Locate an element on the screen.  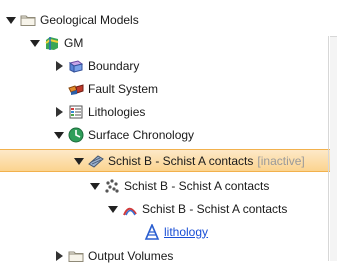
tree-item-contact-surface: Schist B - Schist A contacts [inactive] is located at coordinates (168, 160).